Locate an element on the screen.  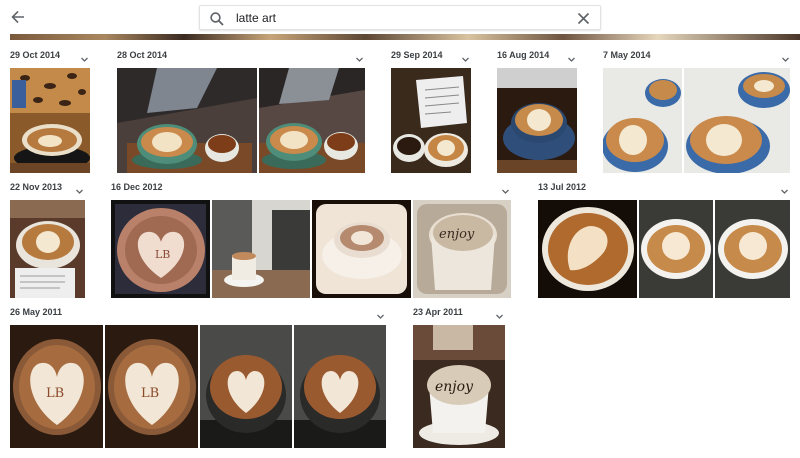
search-bar is located at coordinates (400, 17).